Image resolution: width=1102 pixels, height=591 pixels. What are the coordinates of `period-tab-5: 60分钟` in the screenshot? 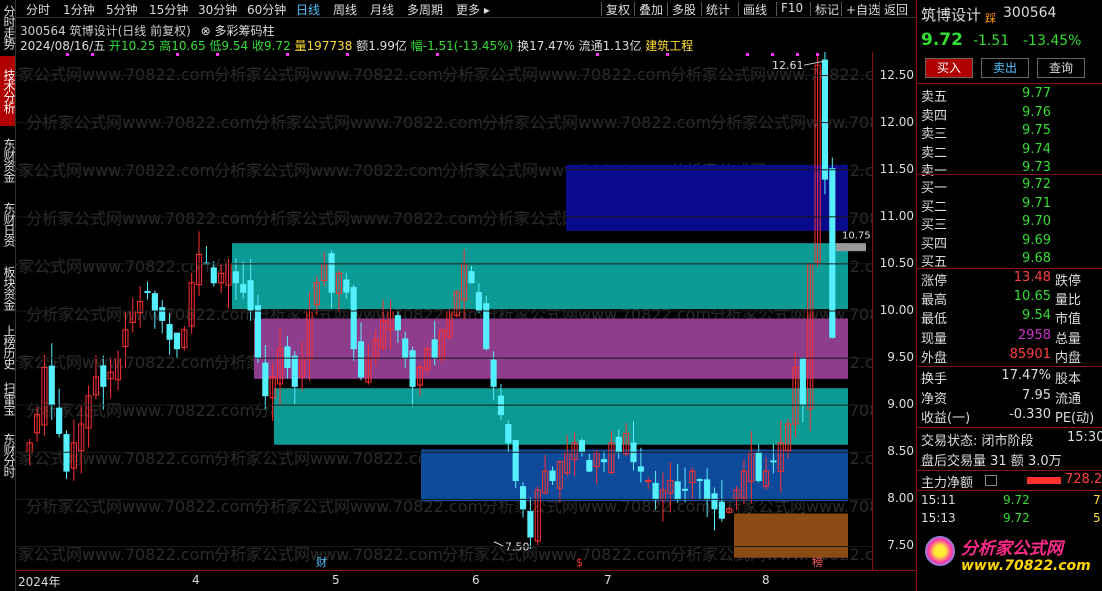 It's located at (266, 9).